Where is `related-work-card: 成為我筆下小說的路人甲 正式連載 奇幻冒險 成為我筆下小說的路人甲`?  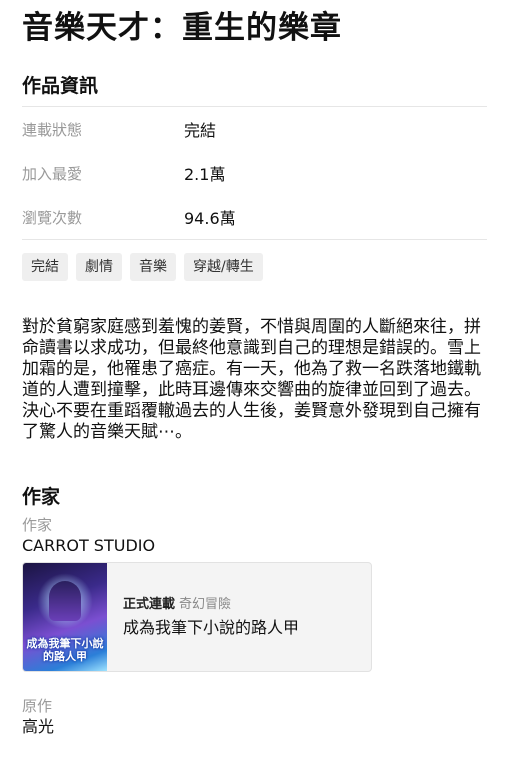 related-work-card: 成為我筆下小說的路人甲 正式連載 奇幻冒險 成為我筆下小說的路人甲 is located at coordinates (197, 617).